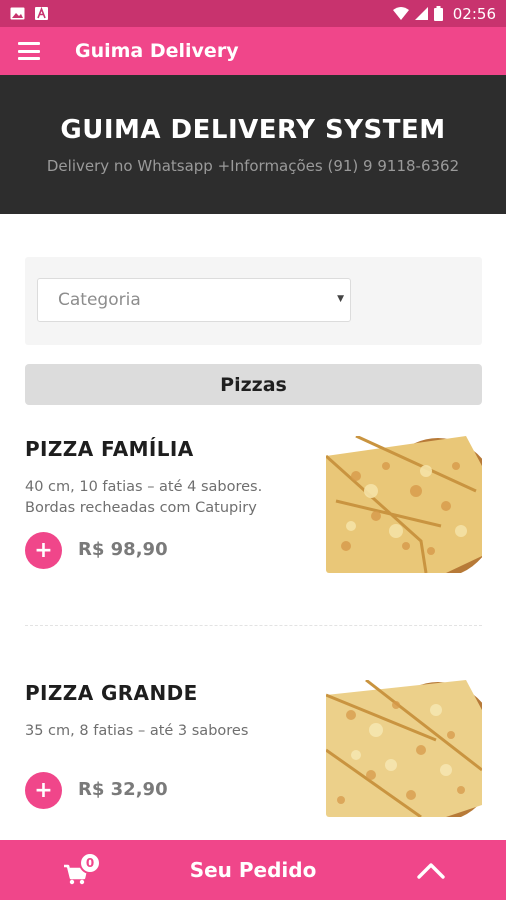  What do you see at coordinates (17, 13) in the screenshot?
I see `image-icon` at bounding box center [17, 13].